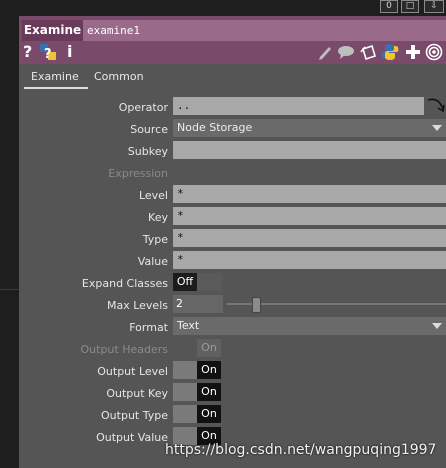 The width and height of the screenshot is (446, 468). Describe the element at coordinates (436, 106) in the screenshot. I see `operator-picker-icon` at that location.